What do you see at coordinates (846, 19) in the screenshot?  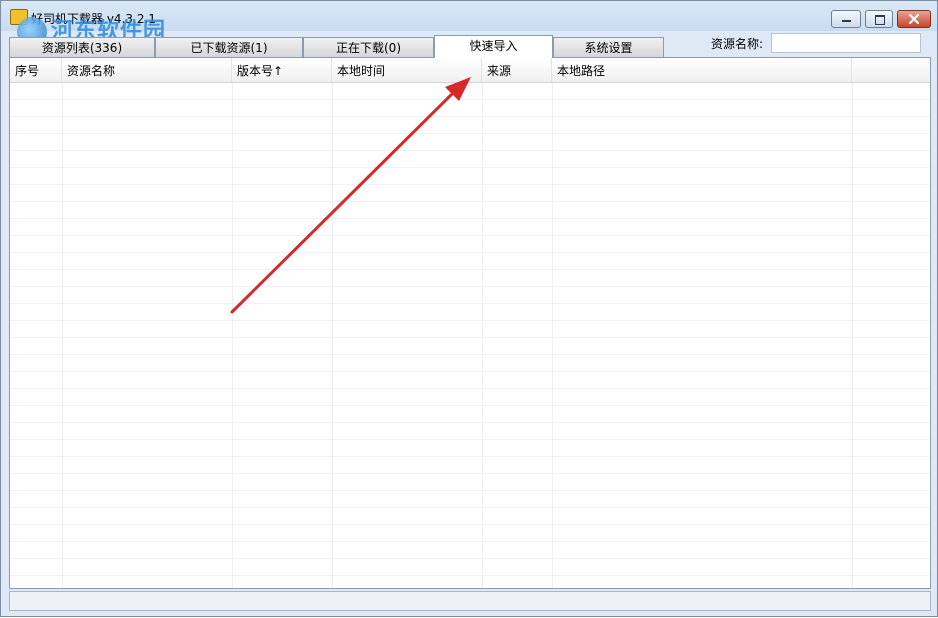 I see `minimize-button` at bounding box center [846, 19].